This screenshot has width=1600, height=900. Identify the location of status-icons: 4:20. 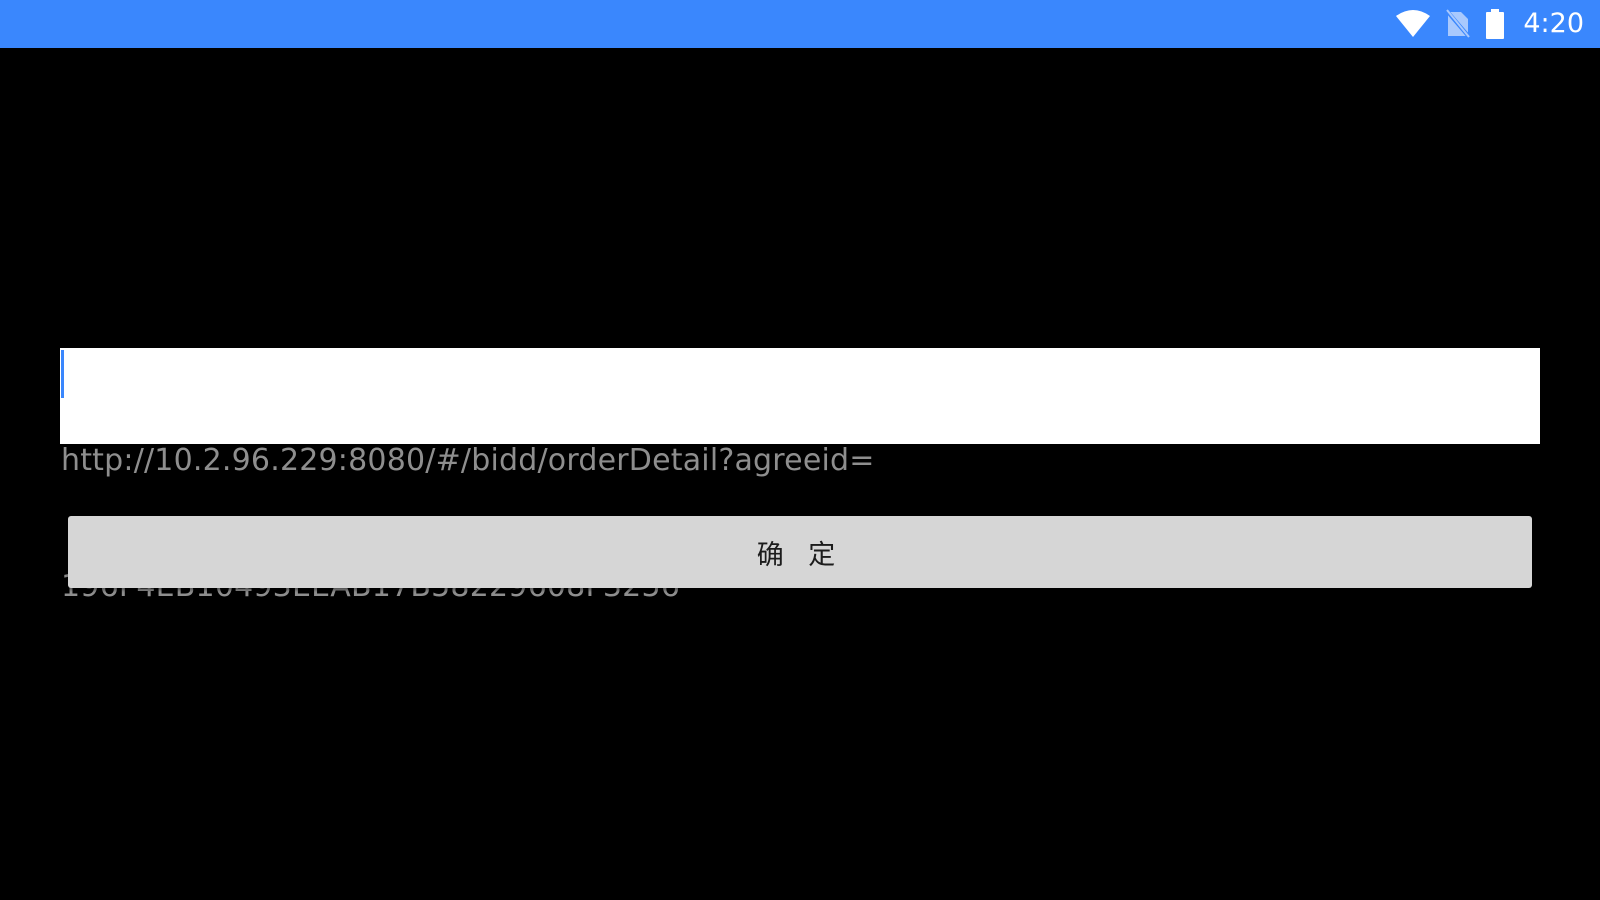
(1489, 24).